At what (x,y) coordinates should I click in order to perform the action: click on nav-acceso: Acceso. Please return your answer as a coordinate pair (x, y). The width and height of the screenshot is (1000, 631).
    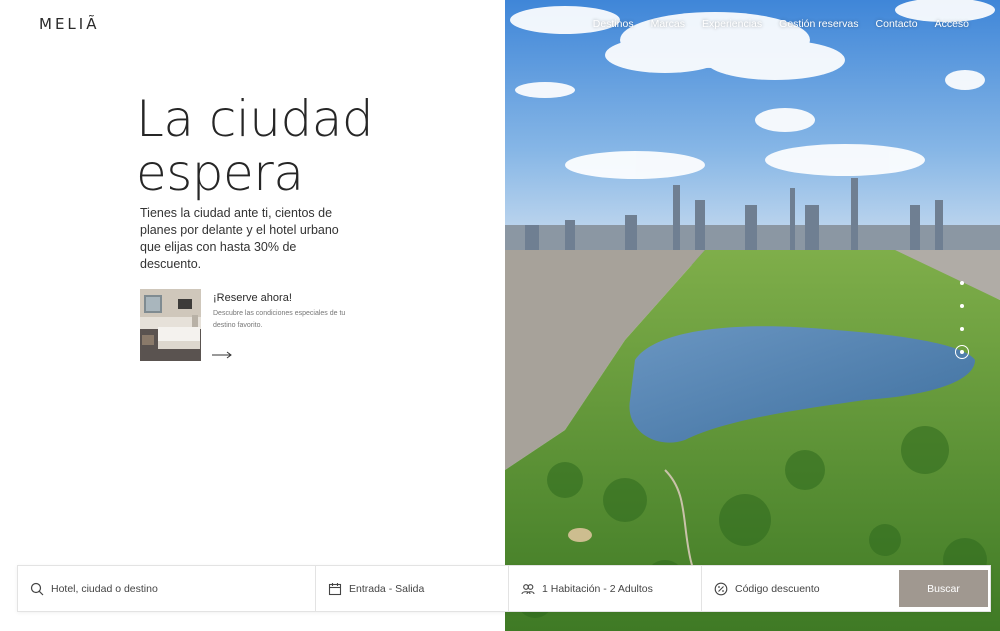
    Looking at the image, I should click on (952, 24).